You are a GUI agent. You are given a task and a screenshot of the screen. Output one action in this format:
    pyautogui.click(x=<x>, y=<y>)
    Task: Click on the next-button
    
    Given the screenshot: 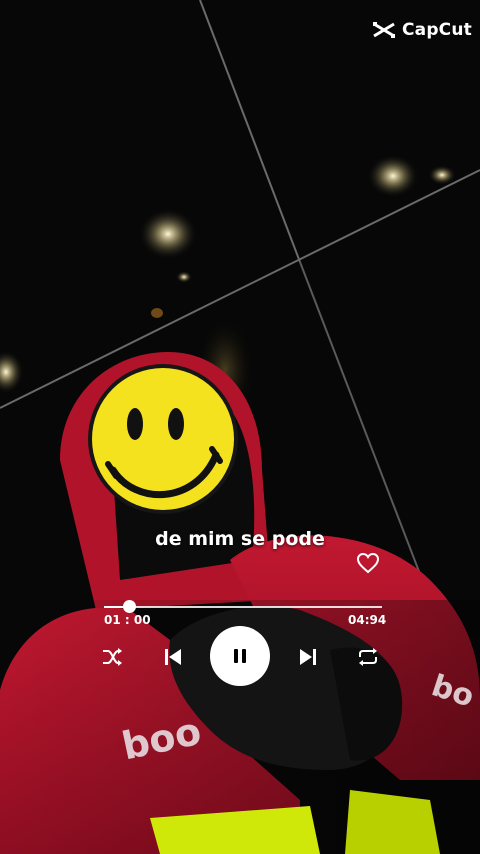 What is the action you would take?
    pyautogui.click(x=308, y=657)
    